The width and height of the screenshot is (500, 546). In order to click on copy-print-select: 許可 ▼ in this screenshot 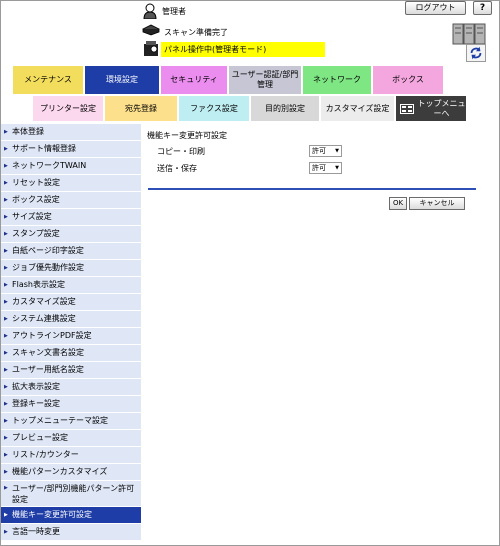, I will do `click(325, 151)`.